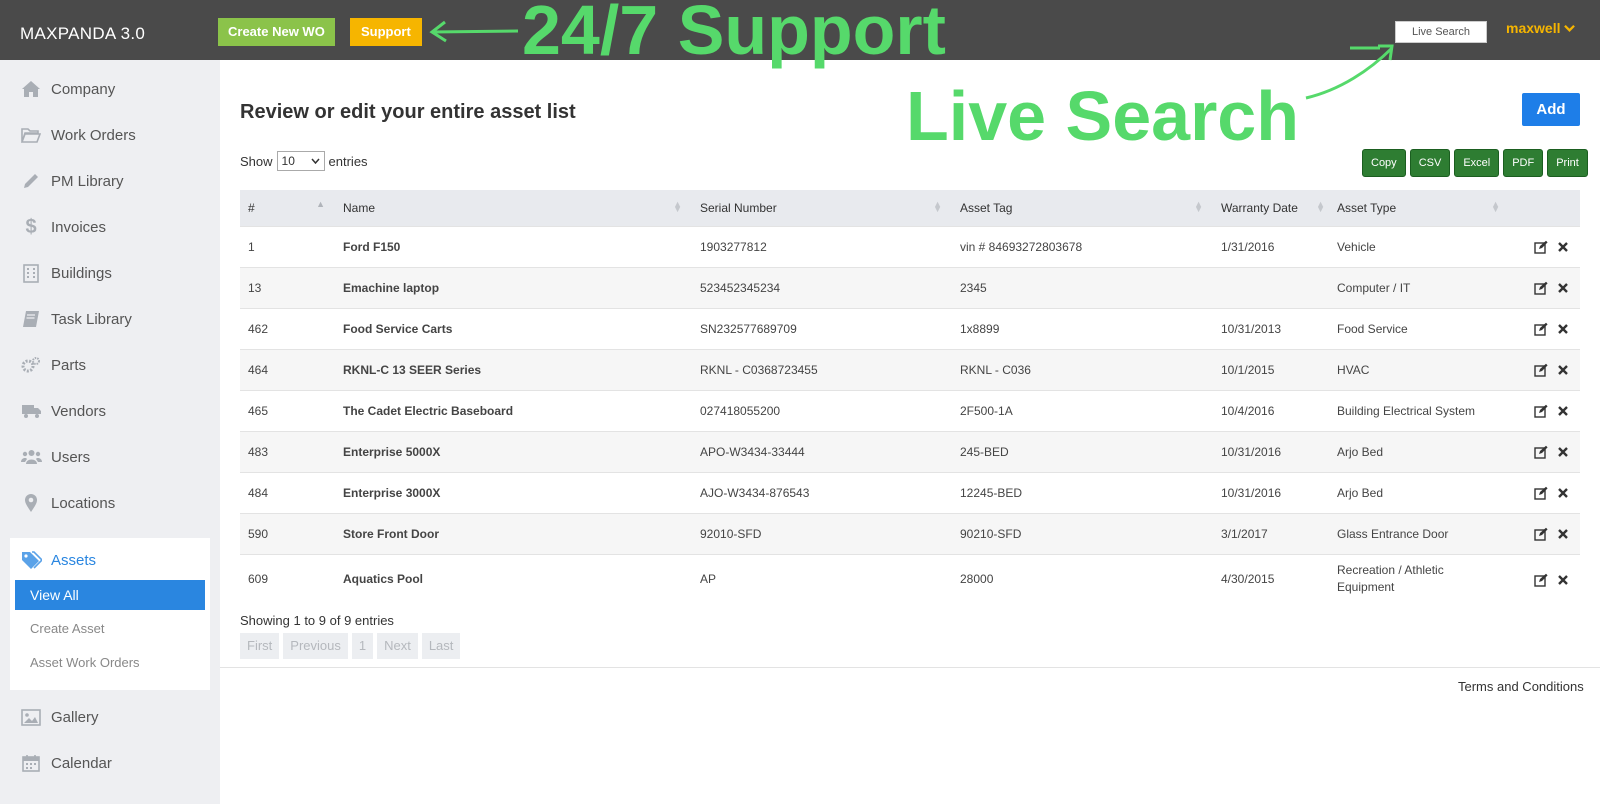 The image size is (1600, 804). I want to click on username-label: maxwell, so click(1533, 28).